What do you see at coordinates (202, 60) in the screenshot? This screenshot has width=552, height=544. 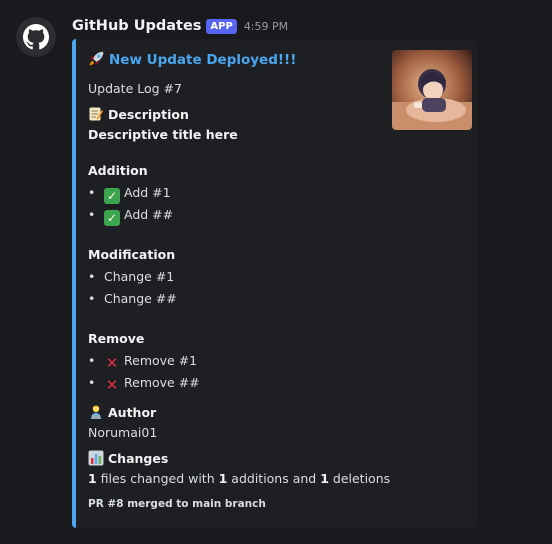 I see `embed-title: New Update Deployed!!!` at bounding box center [202, 60].